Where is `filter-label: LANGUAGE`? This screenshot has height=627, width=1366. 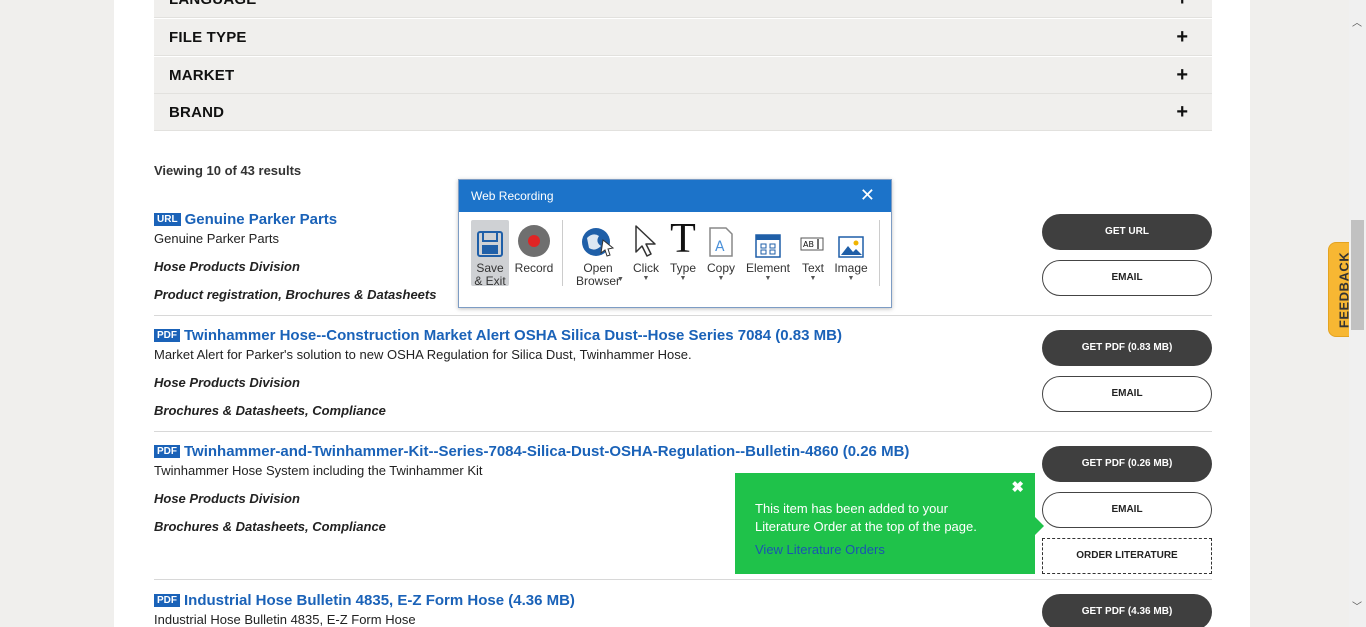
filter-label: LANGUAGE is located at coordinates (212, 4).